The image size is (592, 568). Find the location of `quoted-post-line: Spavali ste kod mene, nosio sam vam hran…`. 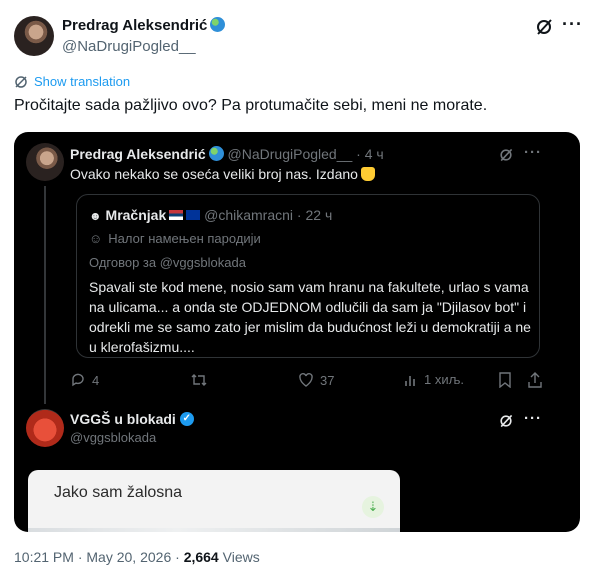

quoted-post-line: Spavali ste kod mene, nosio sam vam hran… is located at coordinates (309, 287).